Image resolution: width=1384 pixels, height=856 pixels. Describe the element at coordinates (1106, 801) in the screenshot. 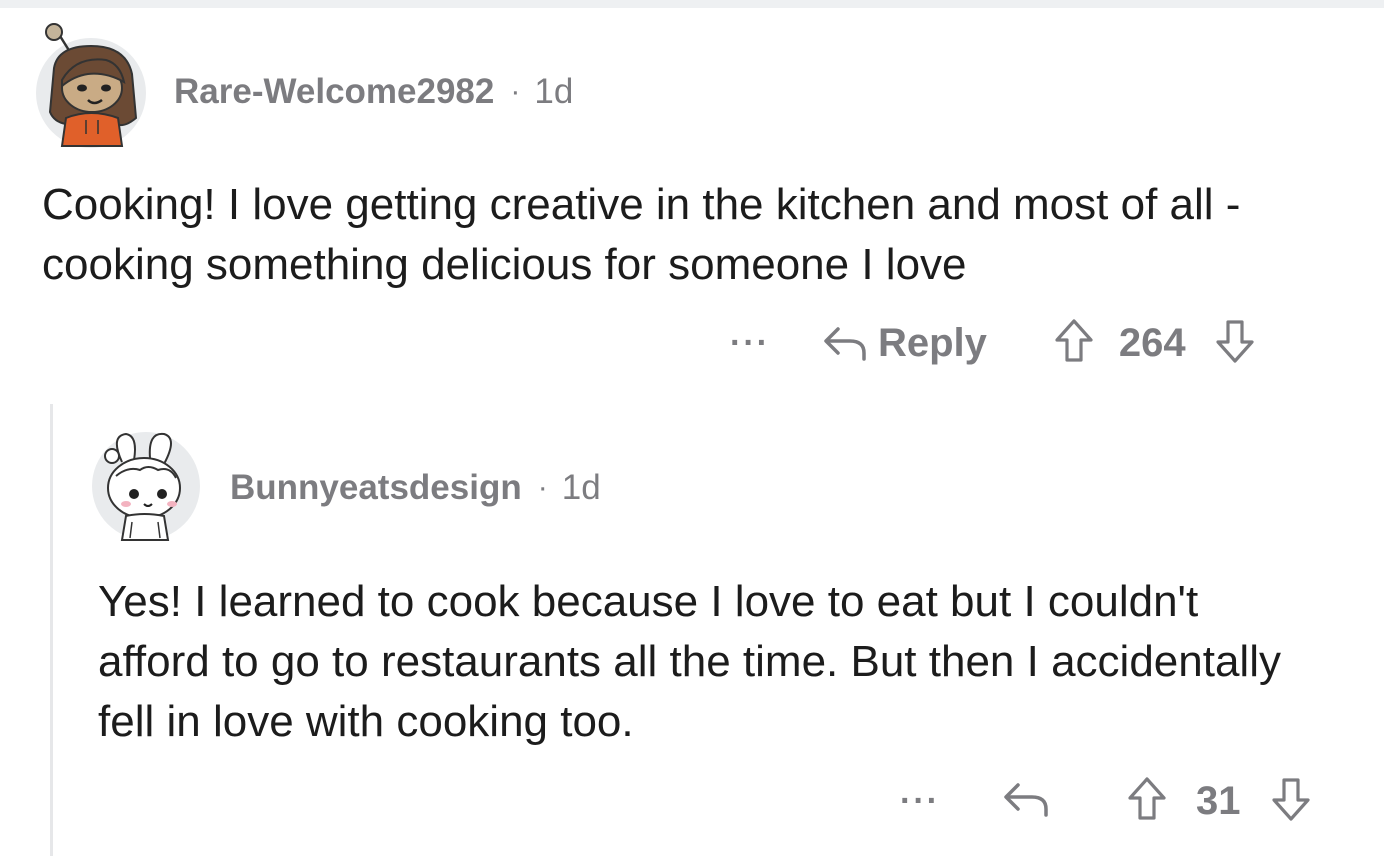

I see `comment-actions: ··· 31` at that location.